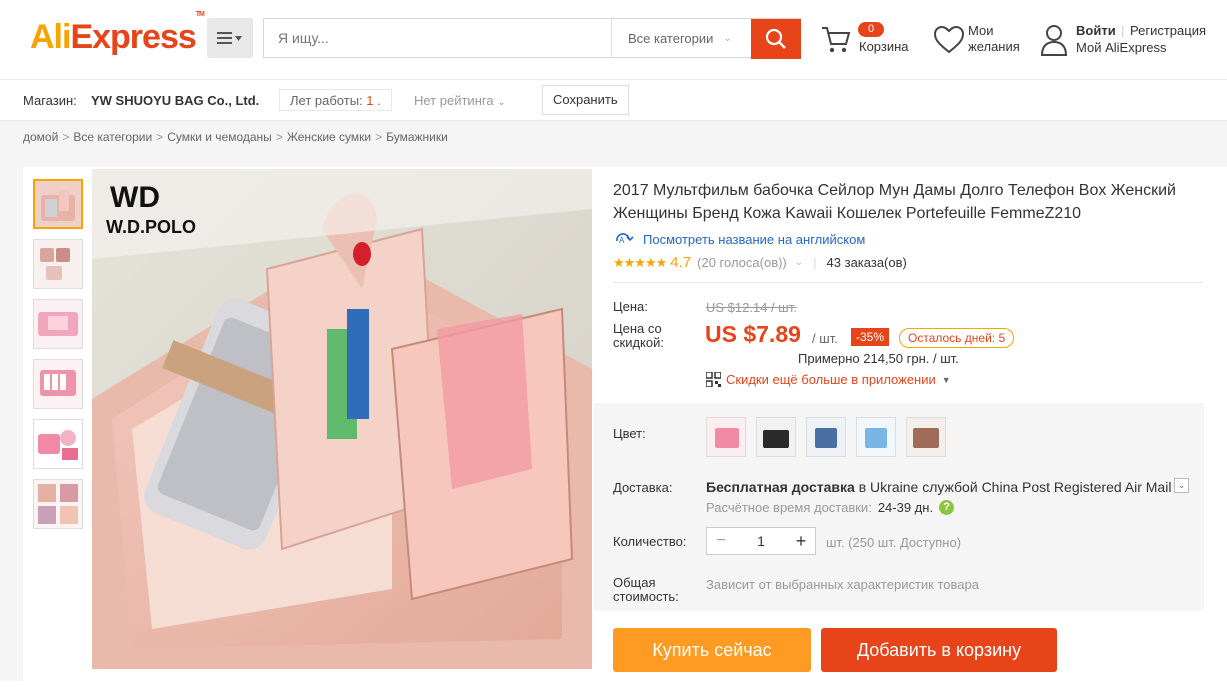 Image resolution: width=1227 pixels, height=687 pixels. I want to click on my-aliexpress-link: Мой AliExpress, so click(1121, 47).